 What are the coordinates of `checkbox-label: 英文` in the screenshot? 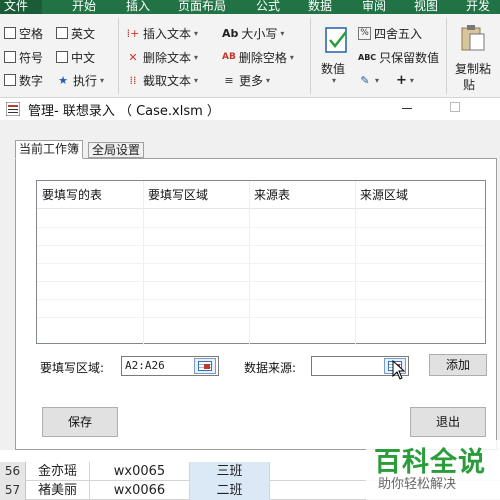 It's located at (83, 33).